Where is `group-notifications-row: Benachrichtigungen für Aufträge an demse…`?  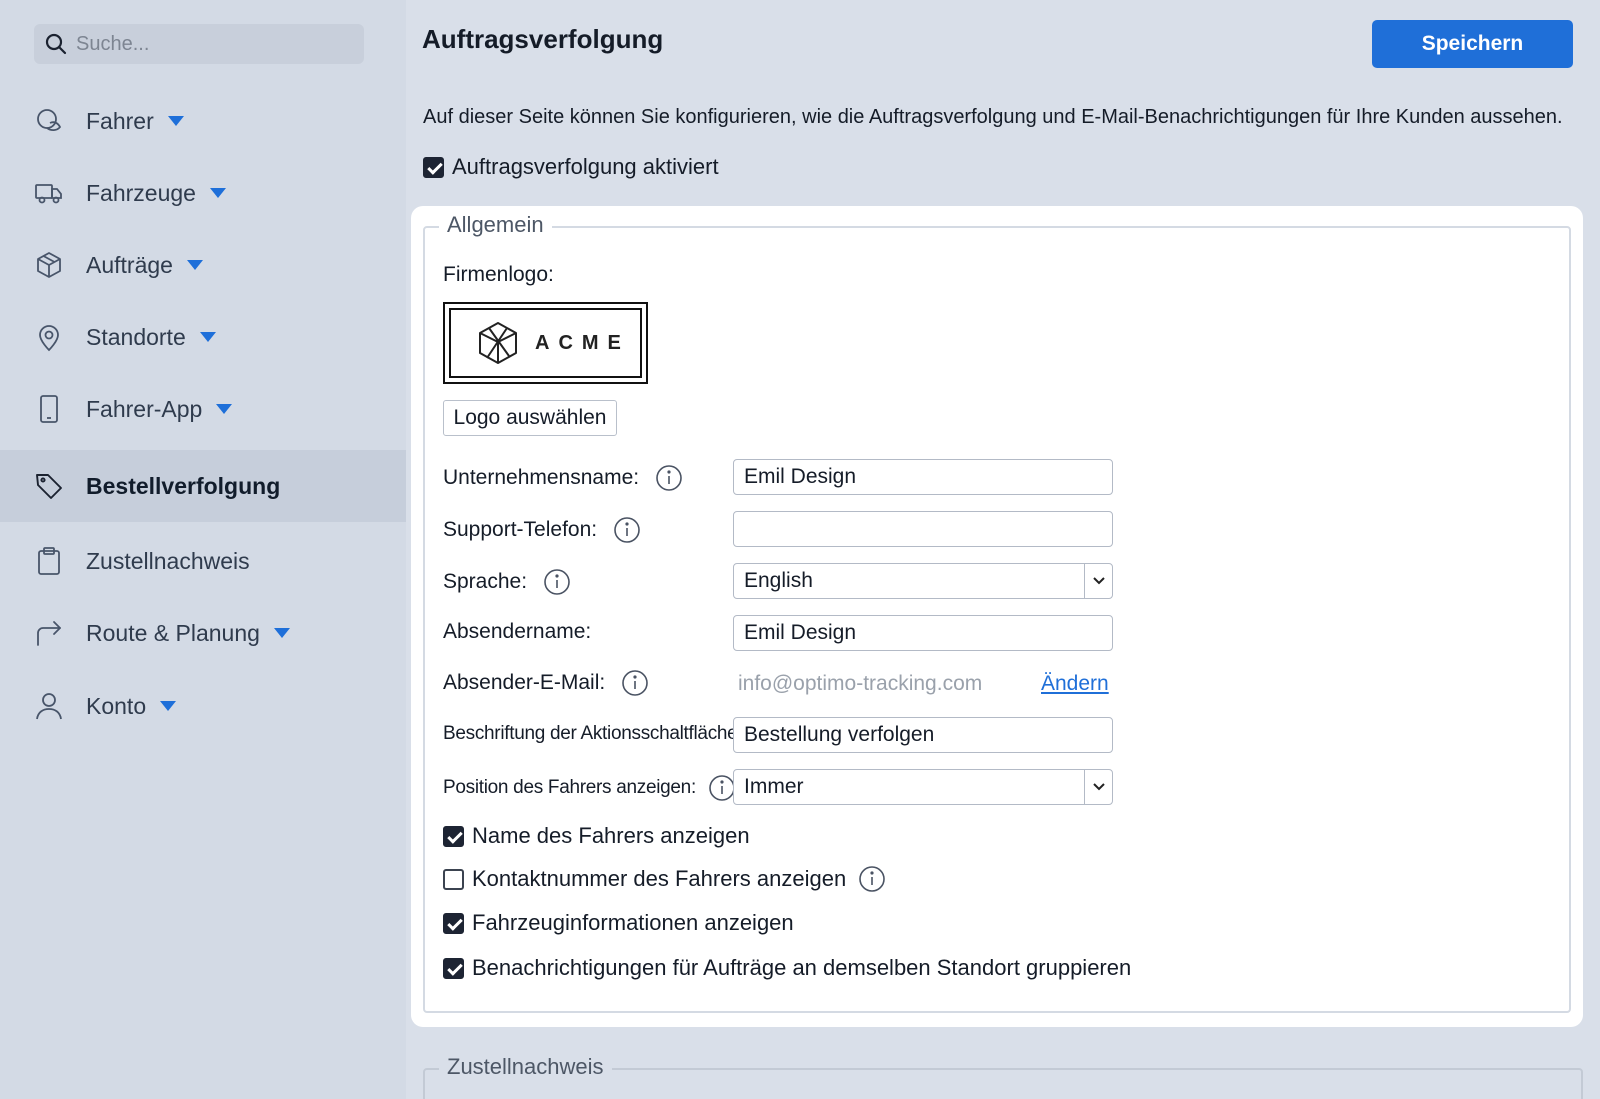 group-notifications-row: Benachrichtigungen für Aufträge an demse… is located at coordinates (787, 968).